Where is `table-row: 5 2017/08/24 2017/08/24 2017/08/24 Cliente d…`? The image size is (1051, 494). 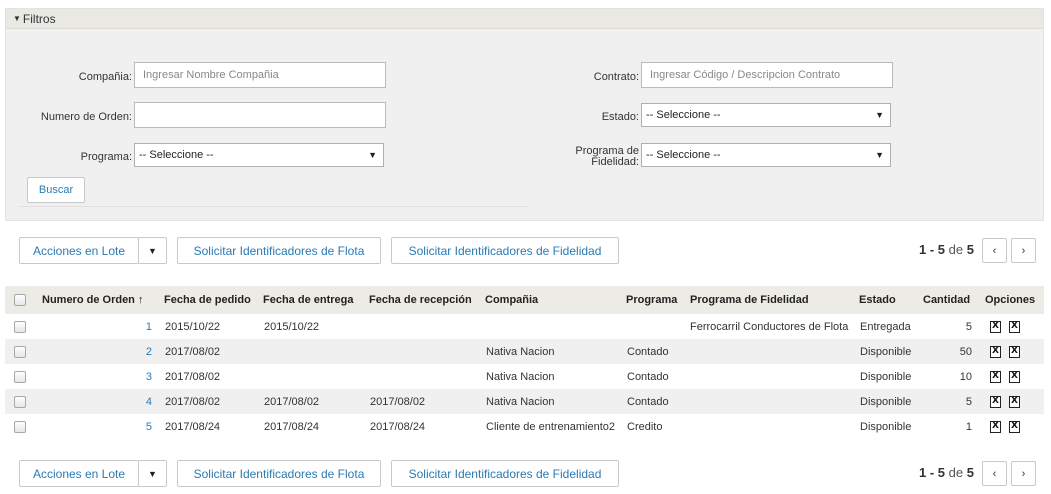
table-row: 5 2017/08/24 2017/08/24 2017/08/24 Cliente d… is located at coordinates (524, 426).